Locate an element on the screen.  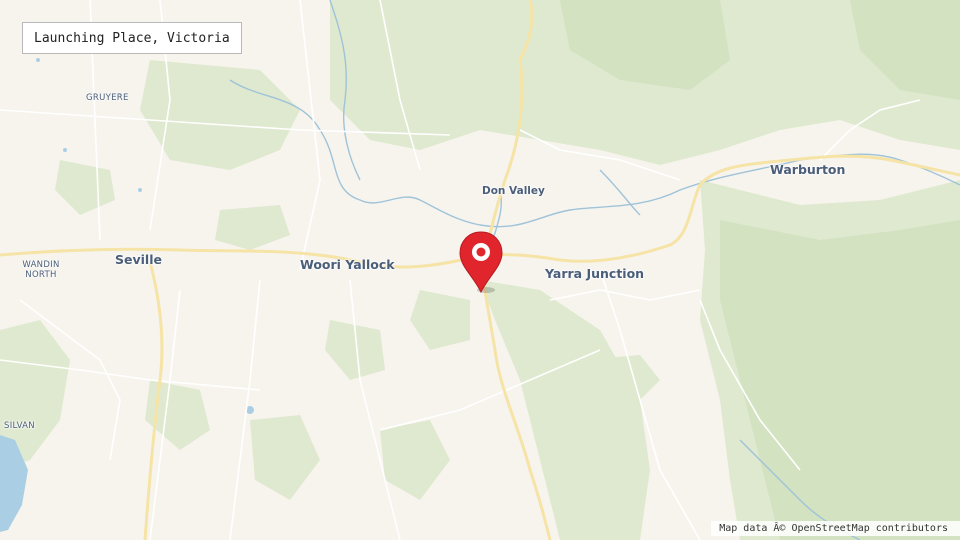
place-label-warburton: Warburton is located at coordinates (808, 169).